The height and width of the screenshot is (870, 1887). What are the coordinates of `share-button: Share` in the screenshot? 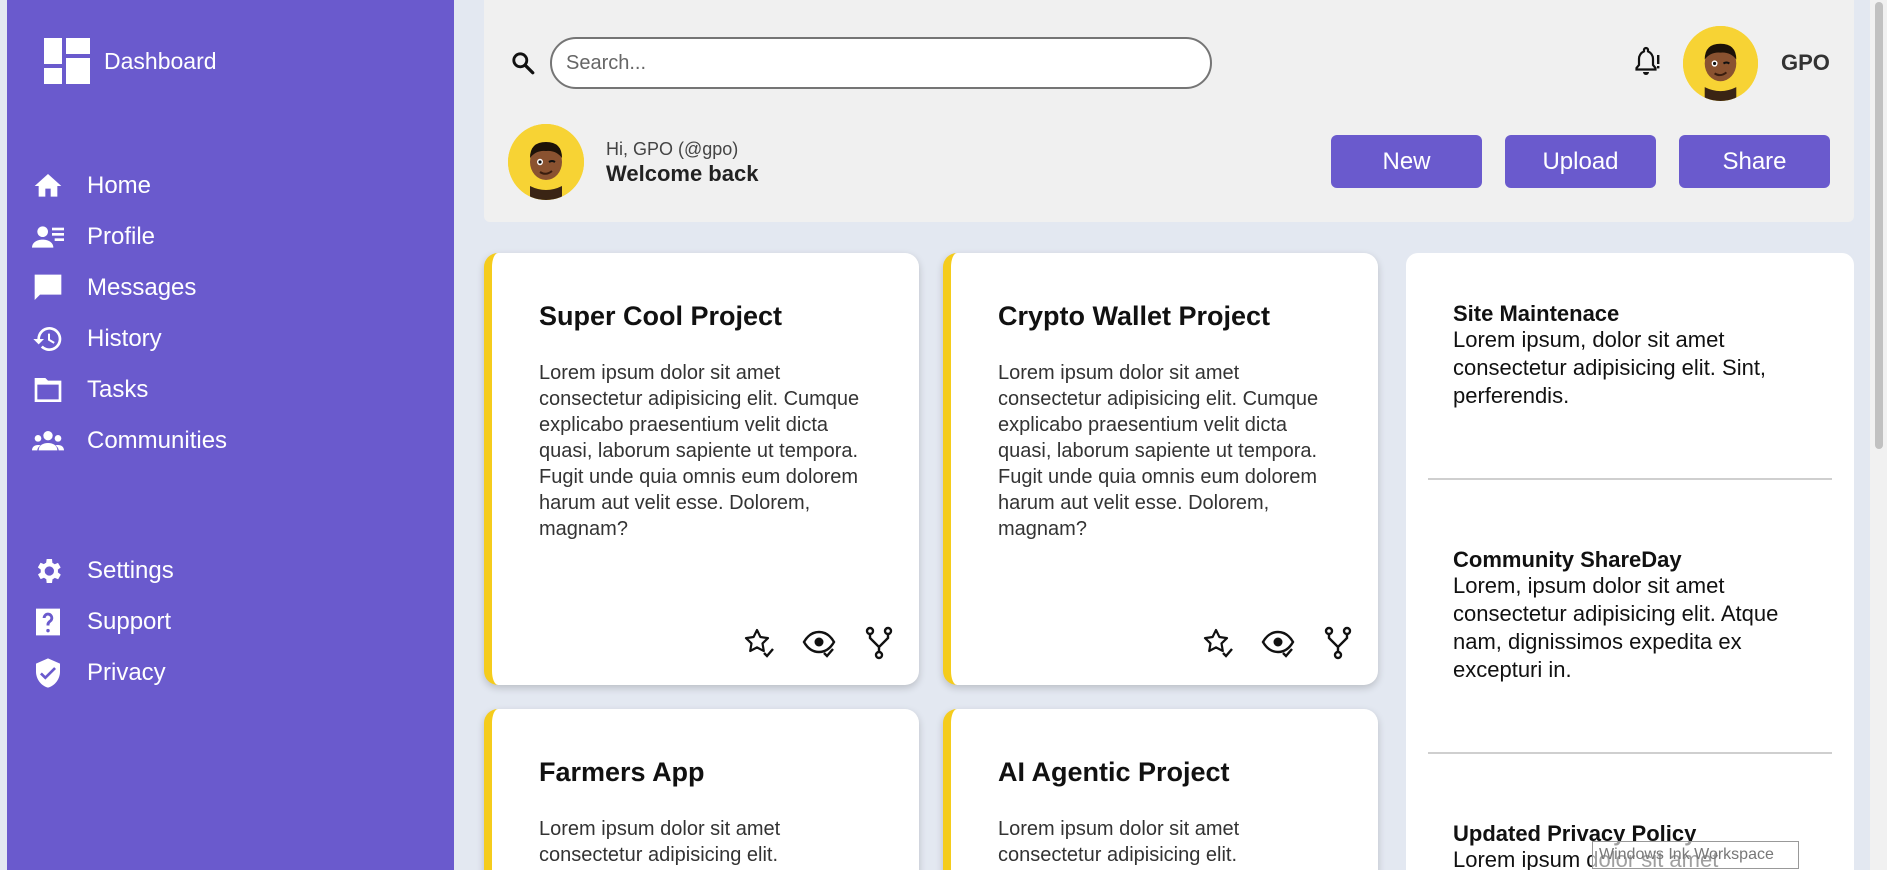 It's located at (1754, 161).